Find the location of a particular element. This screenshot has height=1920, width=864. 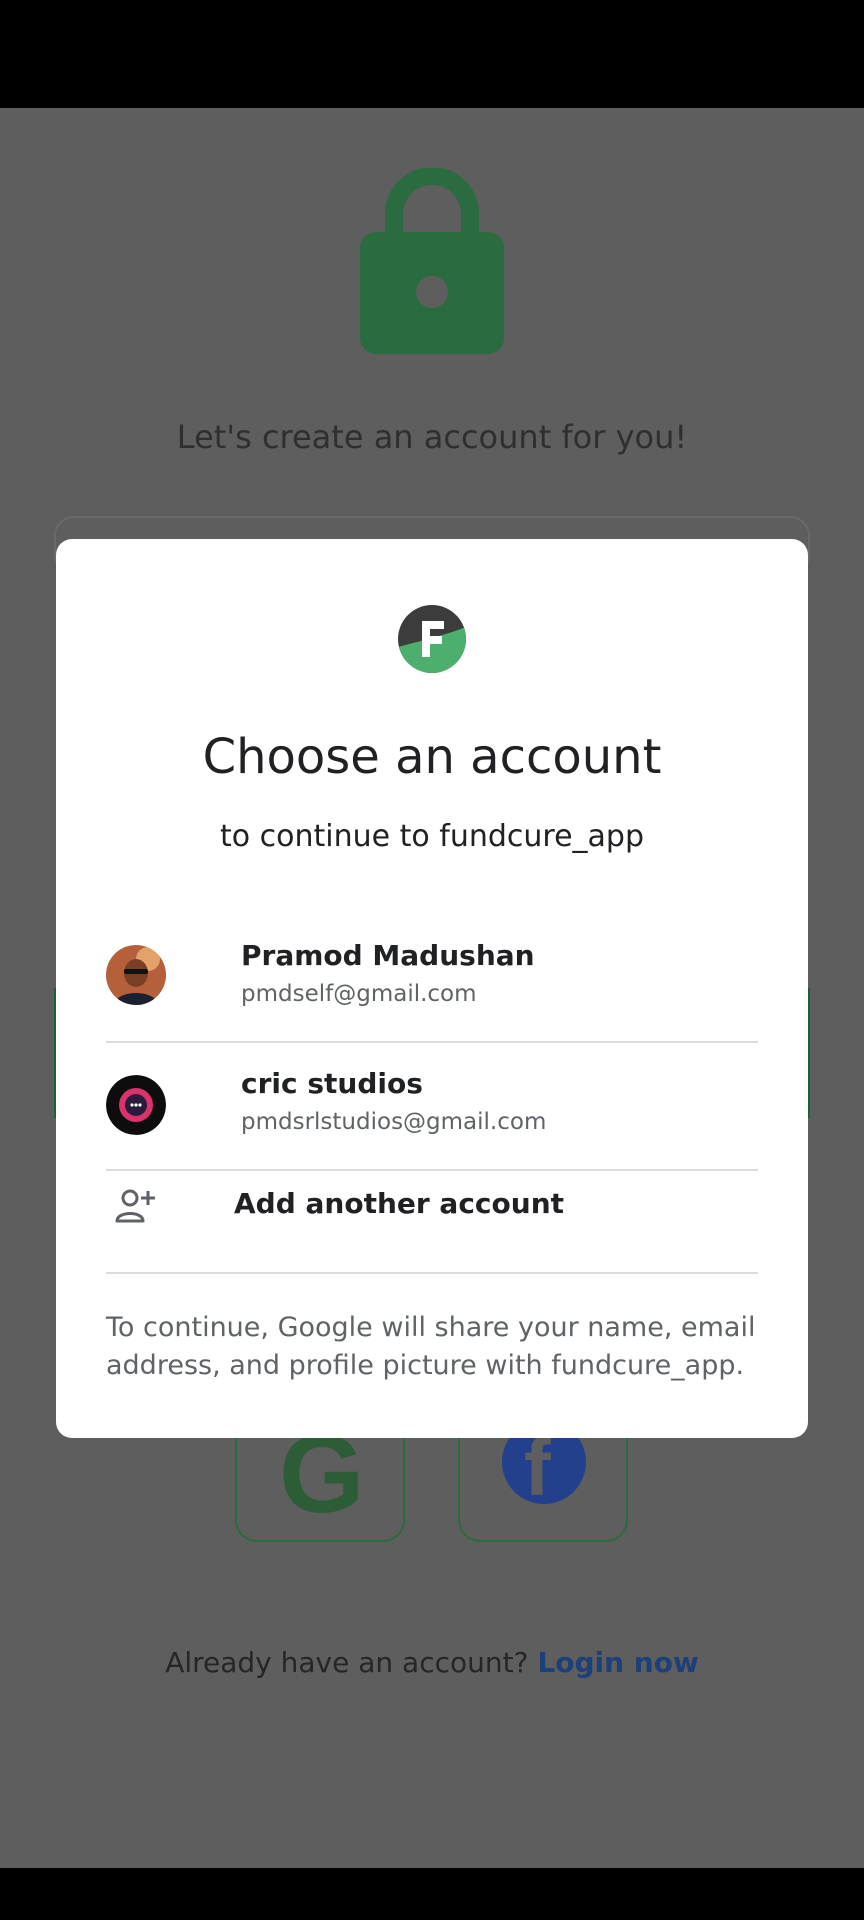

account-email: pmdself@gmail.com is located at coordinates (359, 994).